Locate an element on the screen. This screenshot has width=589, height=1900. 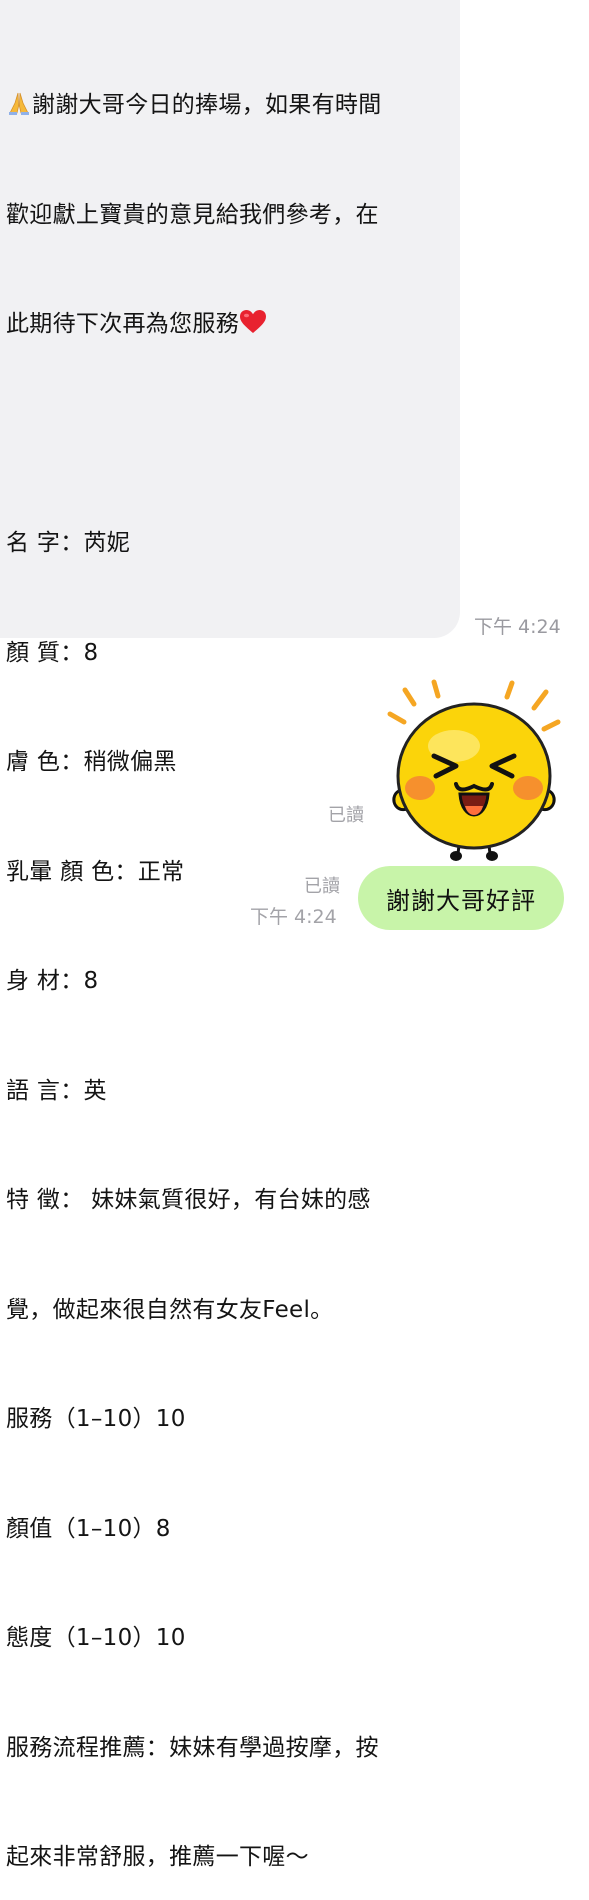
outgoing-timestamp: 下午 4:24 is located at coordinates (293, 917).